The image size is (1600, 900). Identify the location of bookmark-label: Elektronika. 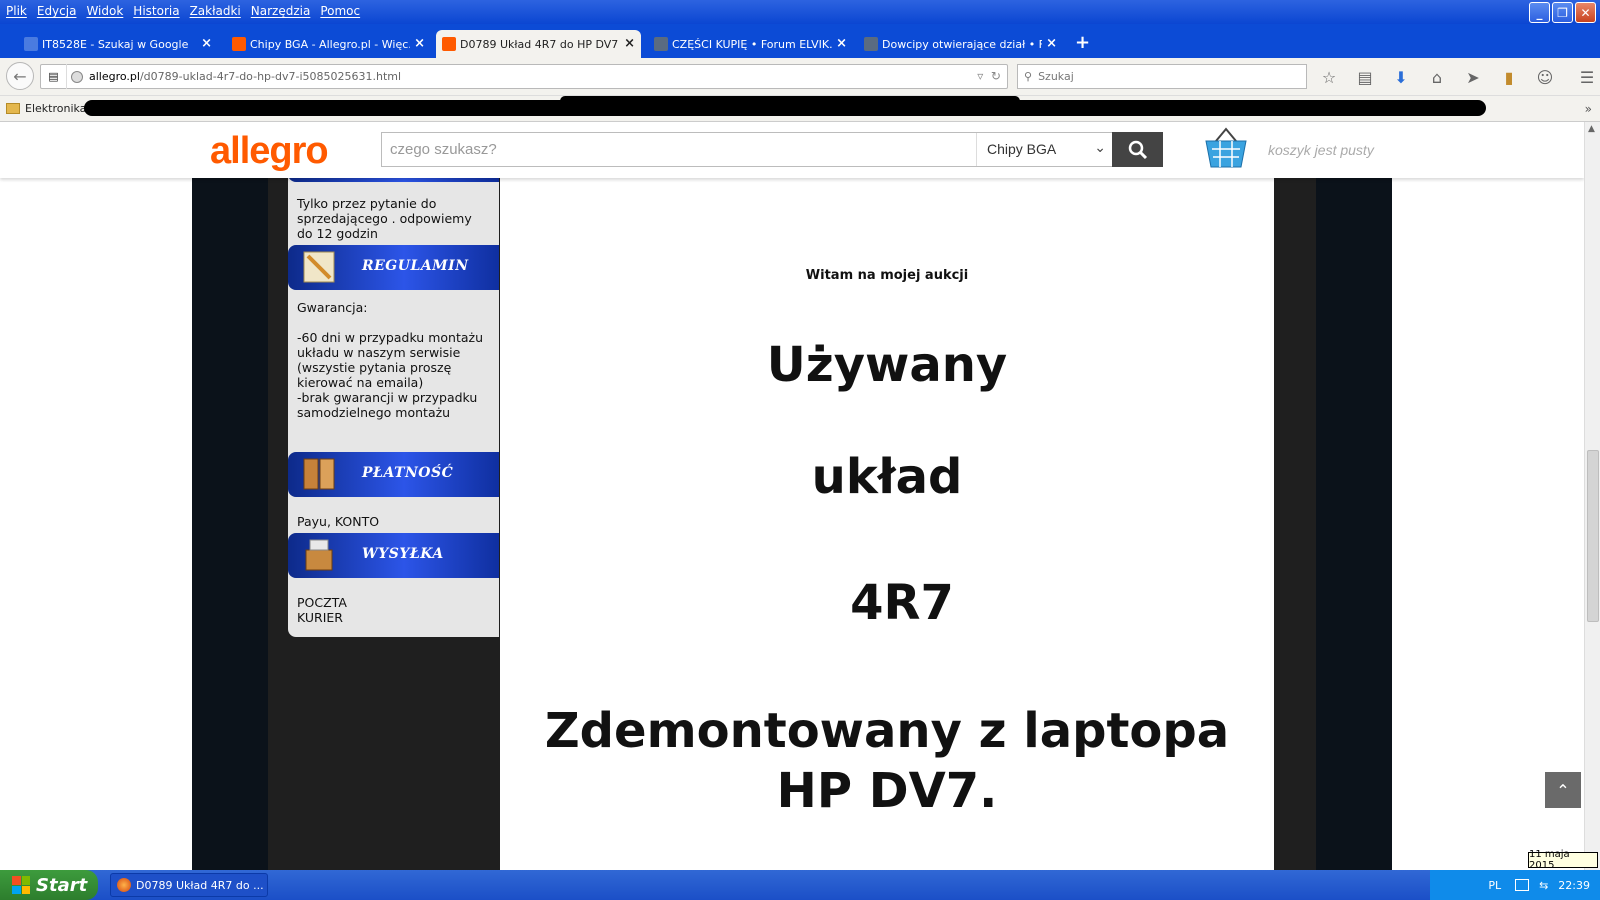
(56, 108).